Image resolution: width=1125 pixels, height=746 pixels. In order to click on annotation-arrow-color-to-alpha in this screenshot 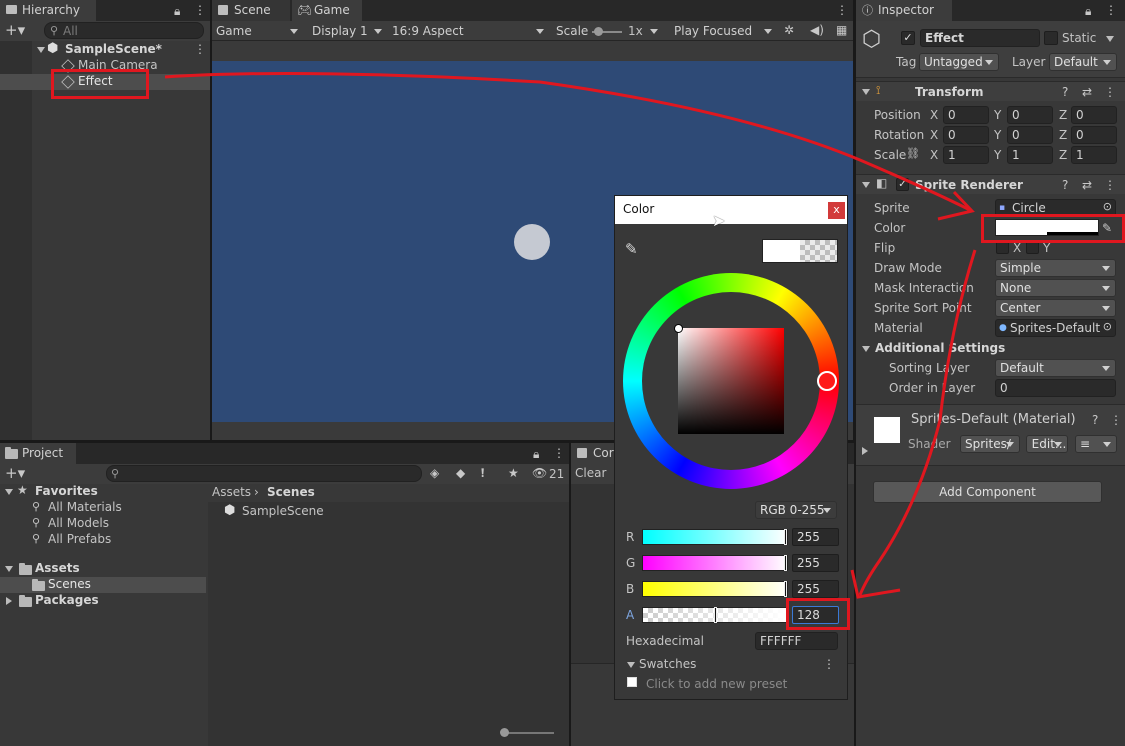, I will do `click(917, 422)`.